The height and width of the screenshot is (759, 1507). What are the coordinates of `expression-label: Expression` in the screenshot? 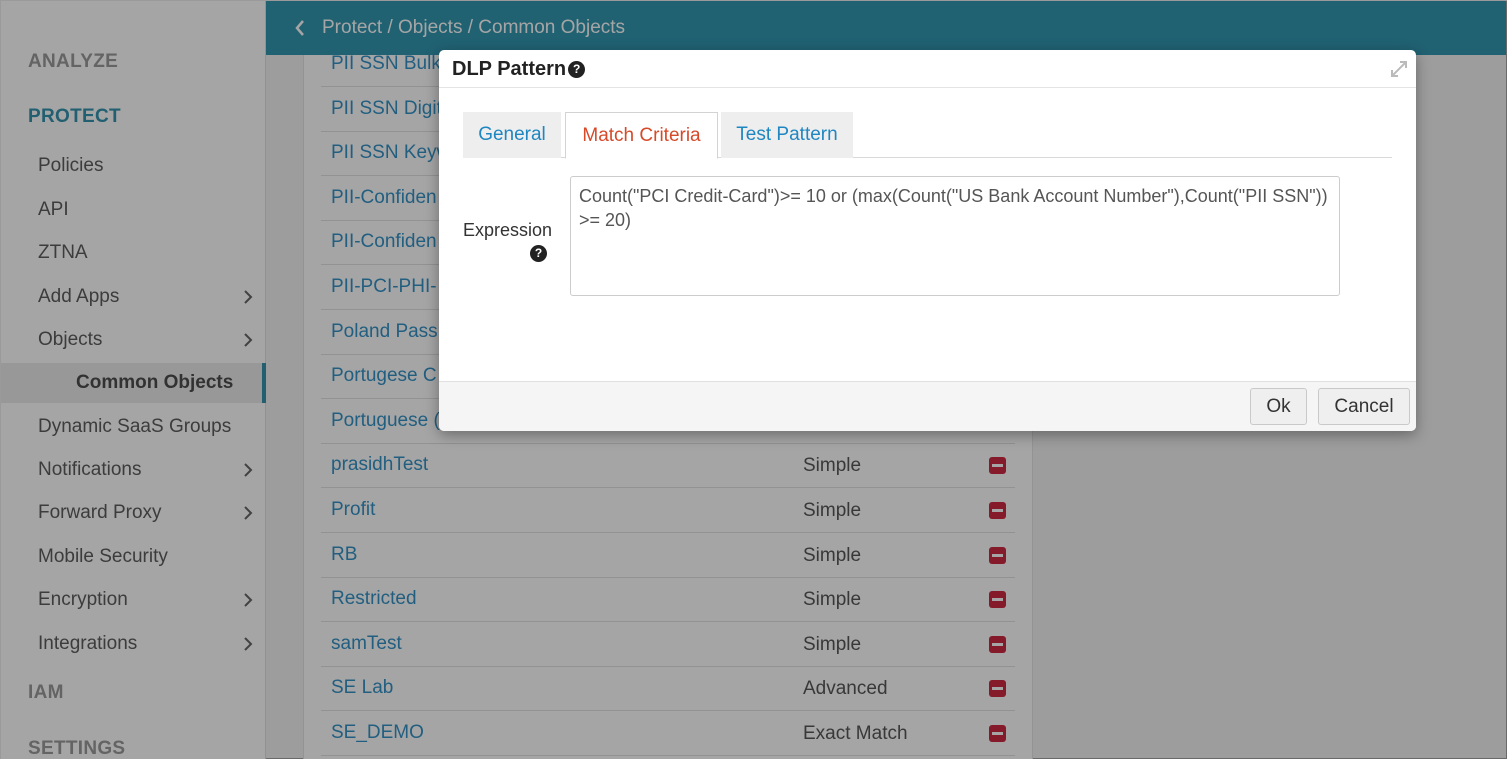 It's located at (508, 230).